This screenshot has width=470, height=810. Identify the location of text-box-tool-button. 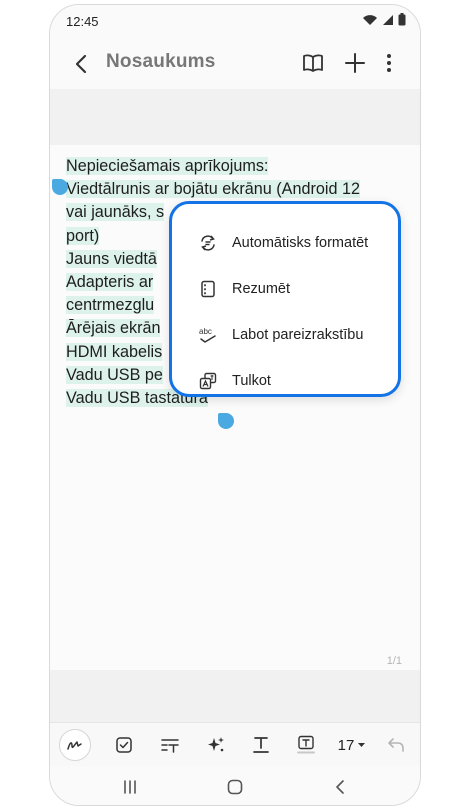
(306, 745).